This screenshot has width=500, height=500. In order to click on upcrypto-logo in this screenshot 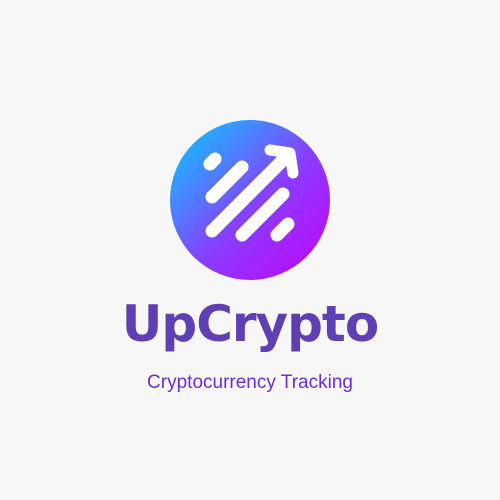, I will do `click(250, 200)`.